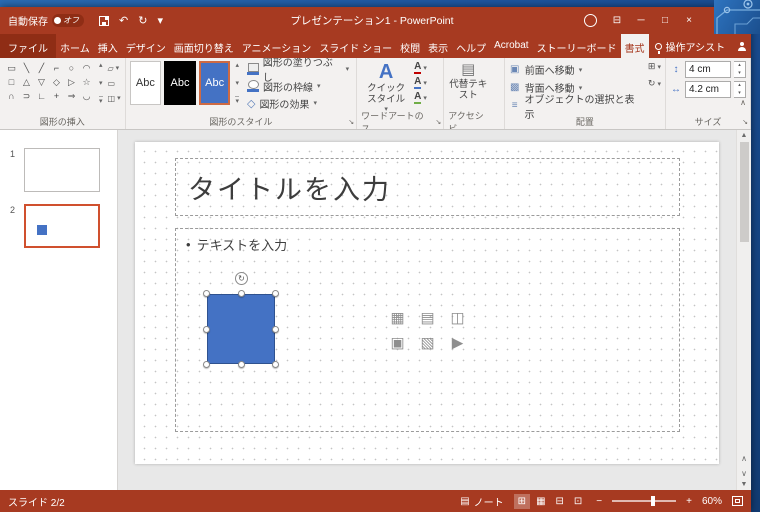 The height and width of the screenshot is (512, 760). I want to click on quick-styles-button: A クイック スタイル ▾, so click(386, 87).